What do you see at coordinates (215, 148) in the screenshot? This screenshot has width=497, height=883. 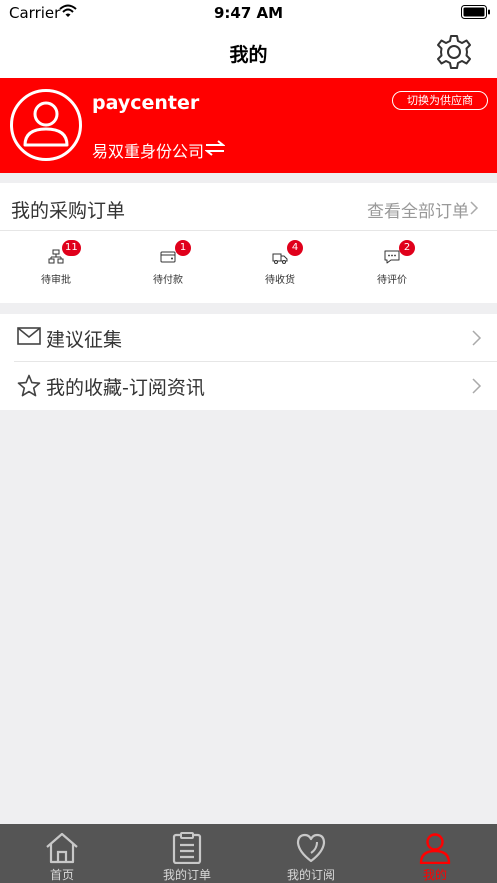 I see `swap-icon` at bounding box center [215, 148].